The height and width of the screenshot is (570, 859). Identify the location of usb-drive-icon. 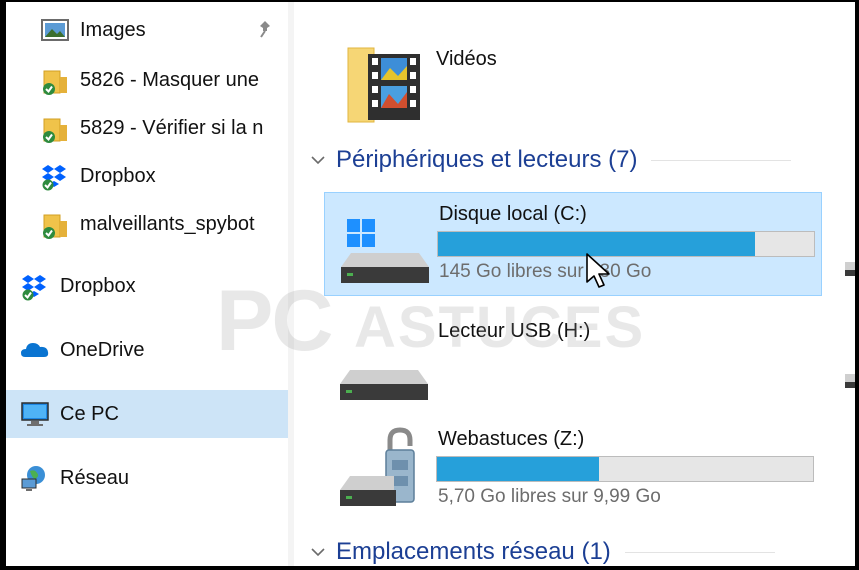
(382, 369).